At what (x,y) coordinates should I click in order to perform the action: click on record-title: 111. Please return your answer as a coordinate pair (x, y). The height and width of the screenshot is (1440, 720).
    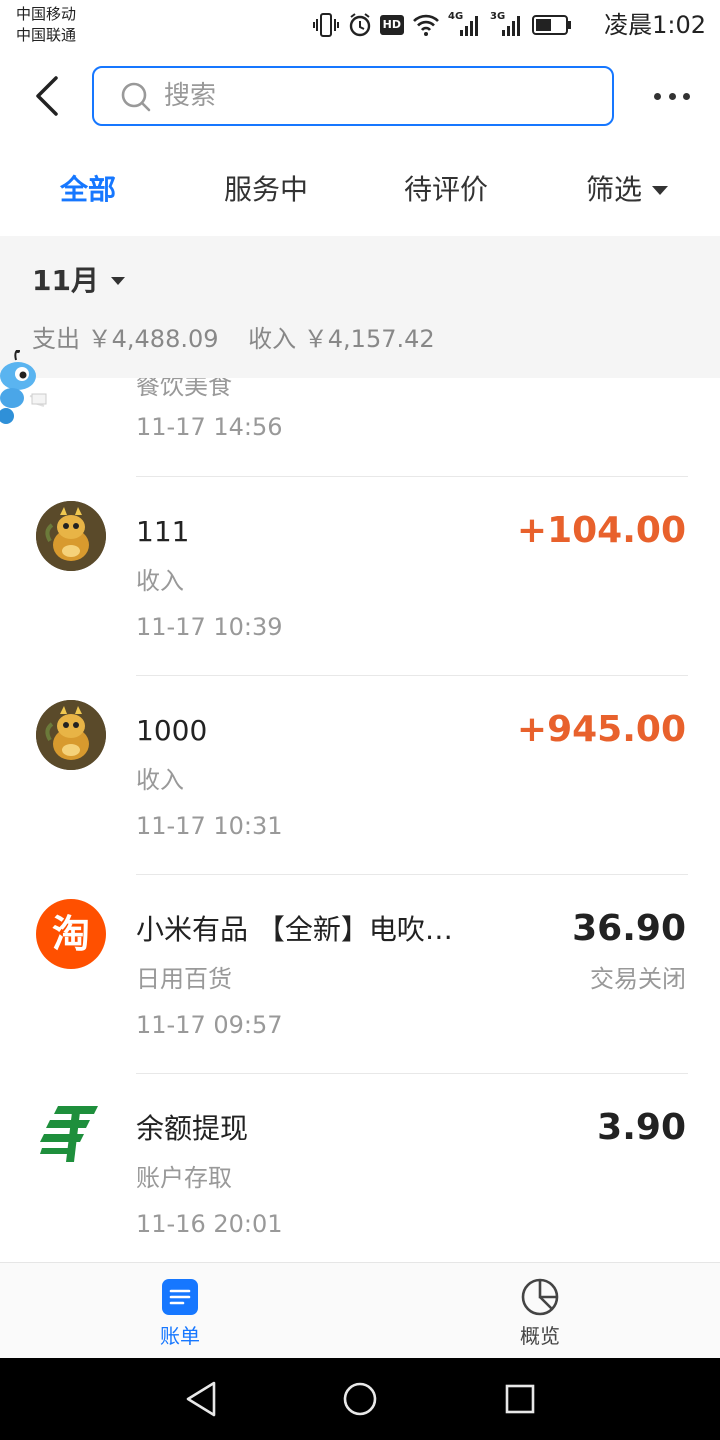
    Looking at the image, I should click on (163, 531).